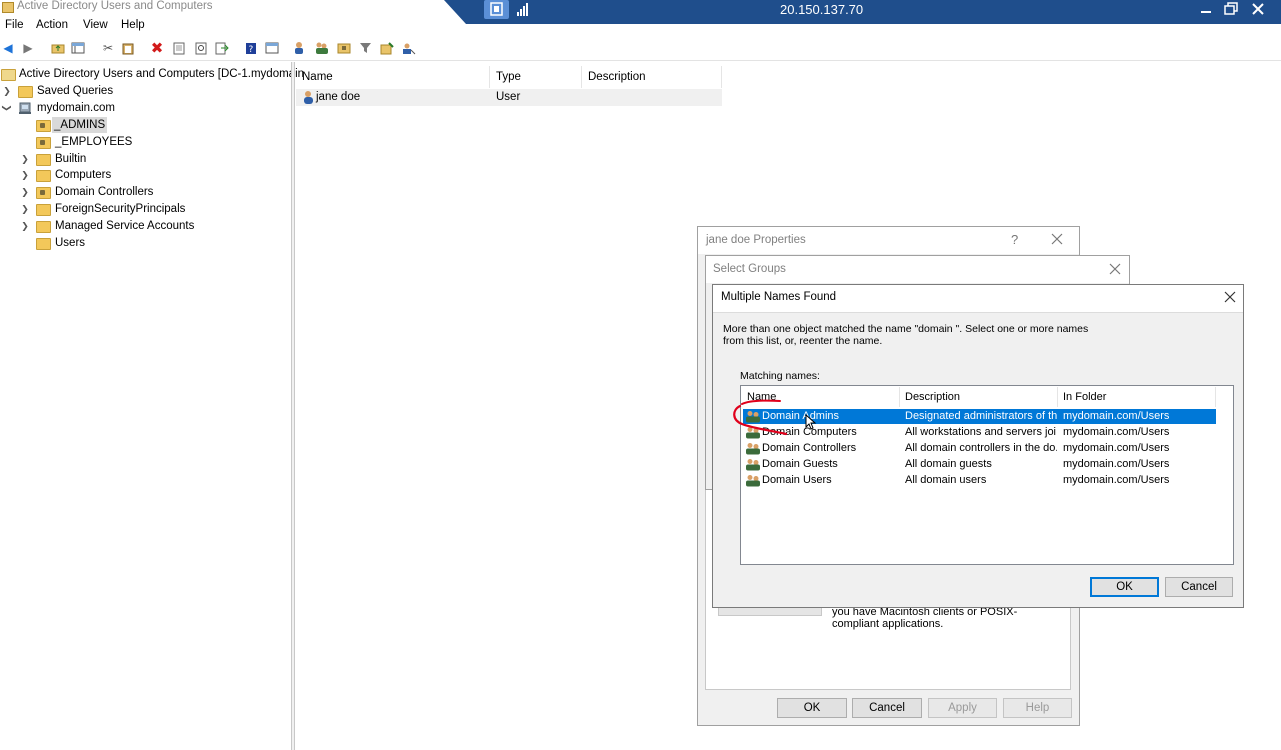 The width and height of the screenshot is (1281, 750). What do you see at coordinates (812, 708) in the screenshot?
I see `properties-ok-button: OK` at bounding box center [812, 708].